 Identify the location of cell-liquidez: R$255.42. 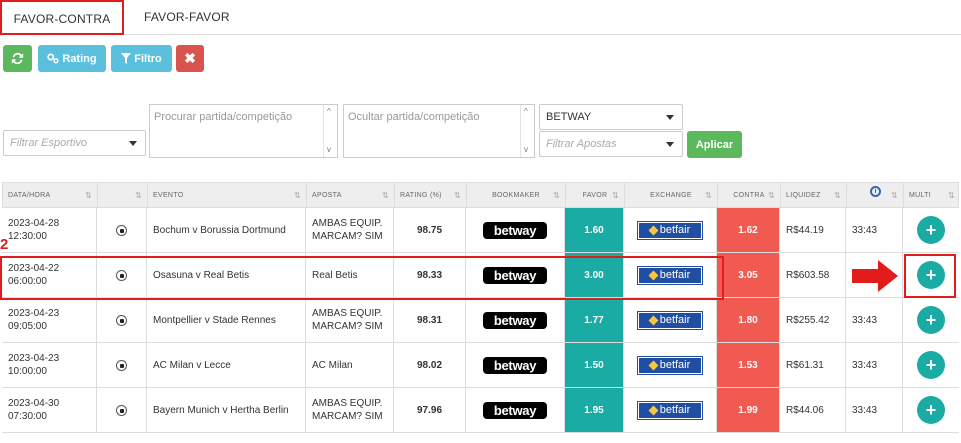
(813, 320).